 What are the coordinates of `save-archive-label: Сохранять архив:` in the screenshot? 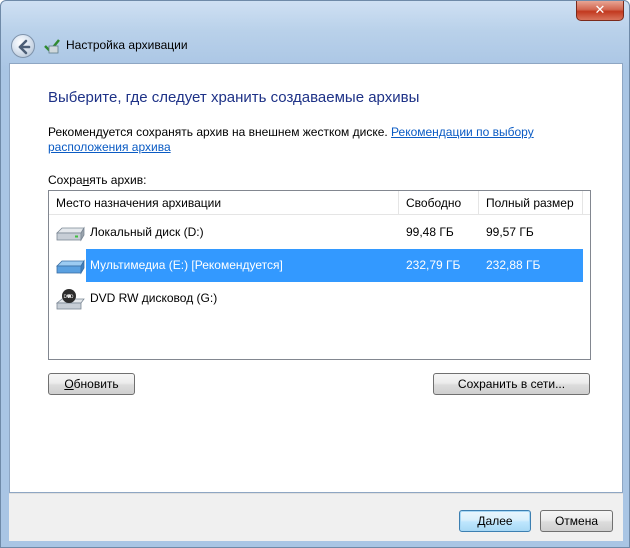 It's located at (97, 180).